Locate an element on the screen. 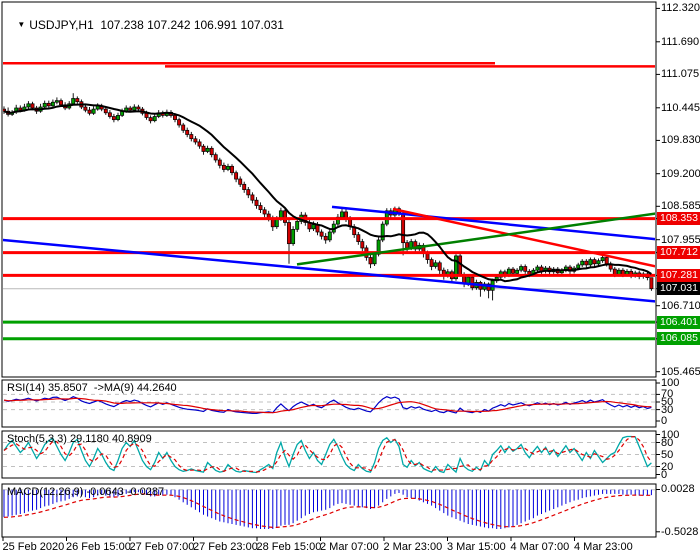 The height and width of the screenshot is (560, 700). time-axis-label: 2 Mar 07:00 is located at coordinates (349, 547).